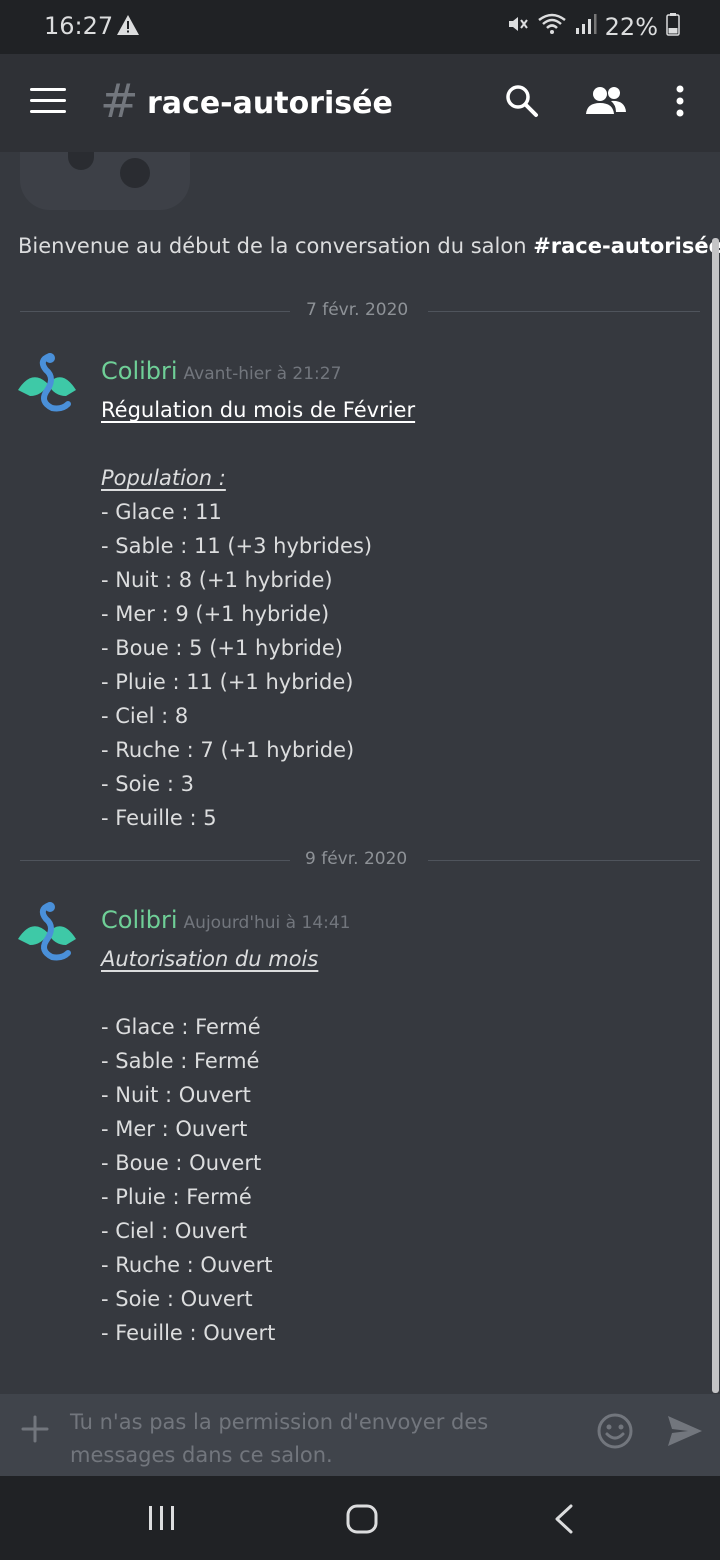 The image size is (720, 1560). Describe the element at coordinates (522, 103) in the screenshot. I see `search-icon` at that location.